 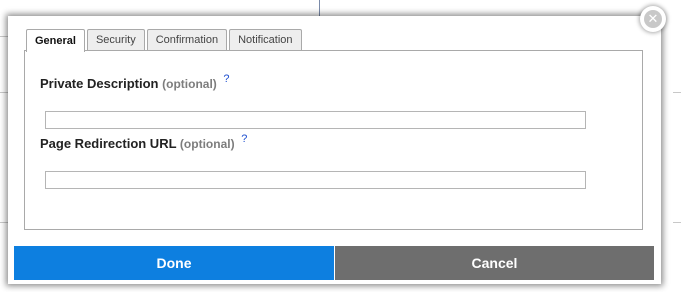 I want to click on done-button: Done, so click(x=174, y=263).